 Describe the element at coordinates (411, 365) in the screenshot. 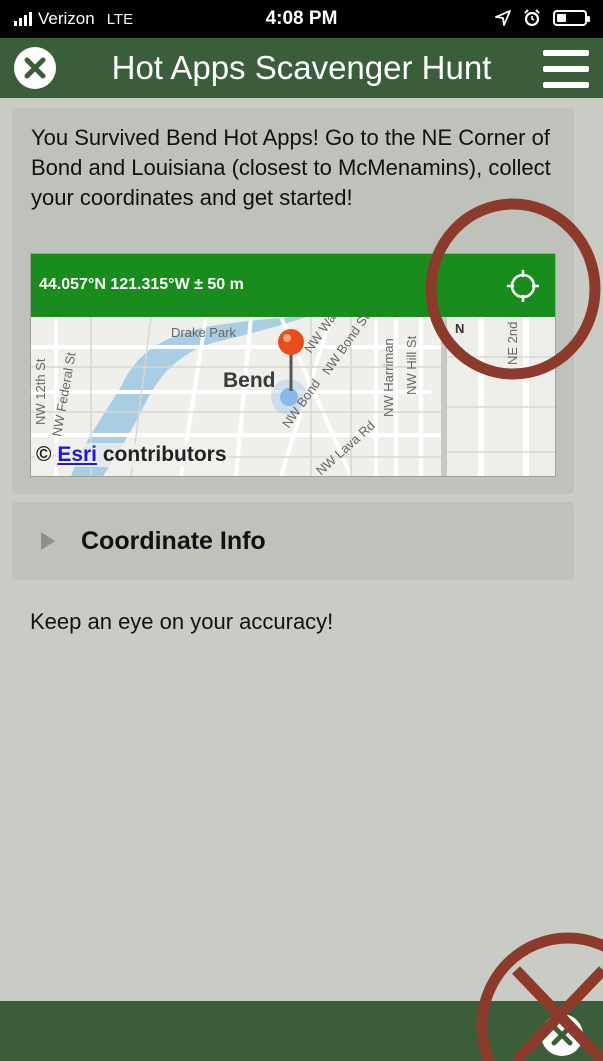

I see `map-label-nw-hill: NW Hill St` at that location.